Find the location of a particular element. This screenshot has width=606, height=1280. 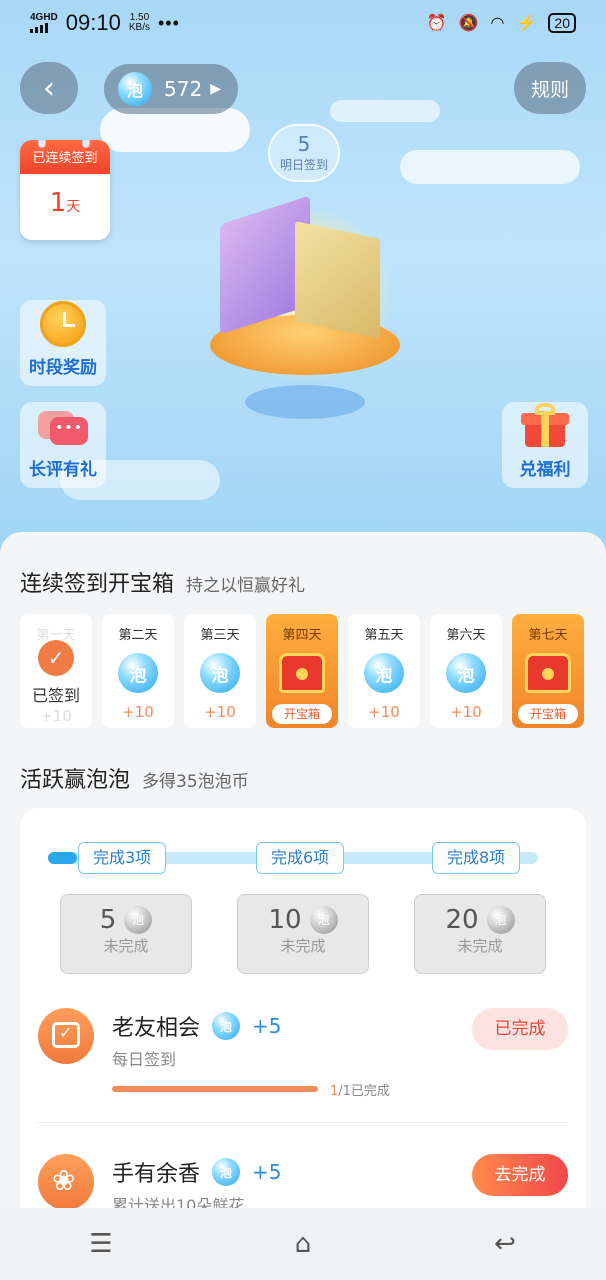

day-card-1: 第一天 +10 ✓ 已签到 is located at coordinates (56, 671).